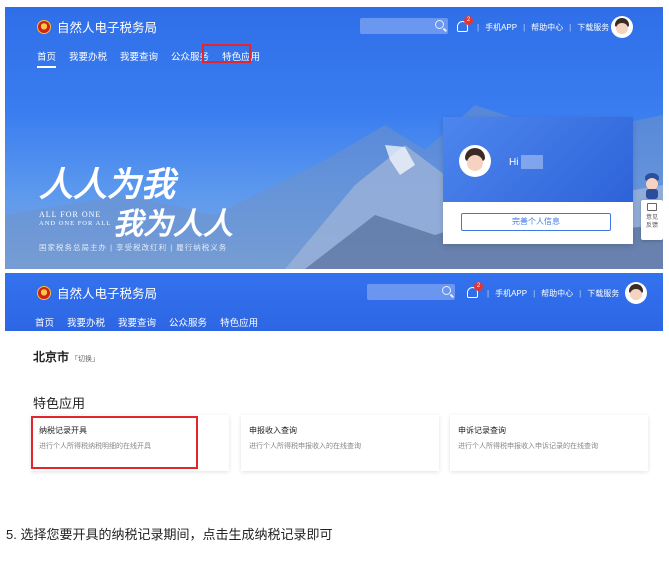 The height and width of the screenshot is (566, 669). I want to click on user-avatar, so click(622, 27).